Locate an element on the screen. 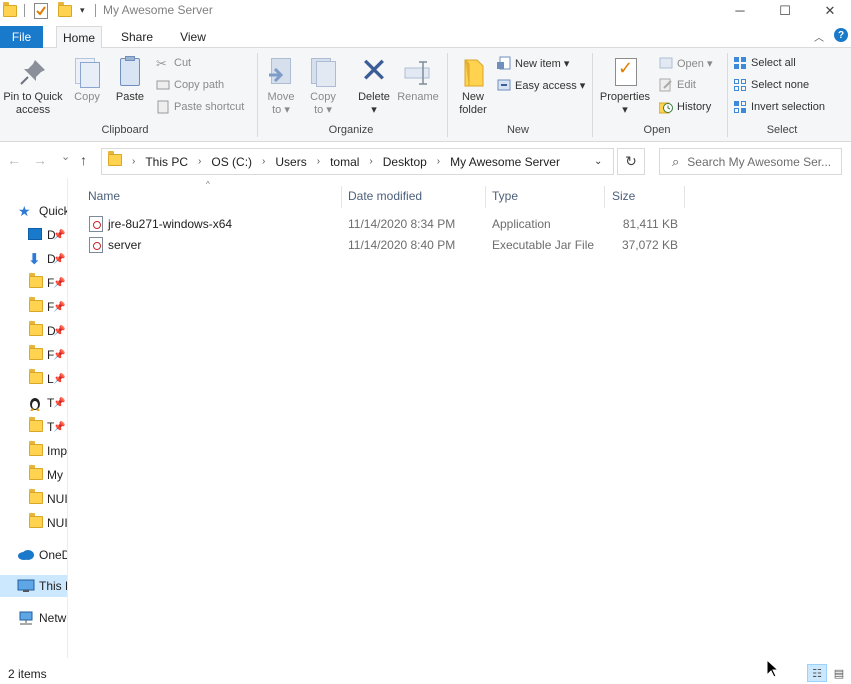  breadcrumb-users: Users is located at coordinates (290, 162).